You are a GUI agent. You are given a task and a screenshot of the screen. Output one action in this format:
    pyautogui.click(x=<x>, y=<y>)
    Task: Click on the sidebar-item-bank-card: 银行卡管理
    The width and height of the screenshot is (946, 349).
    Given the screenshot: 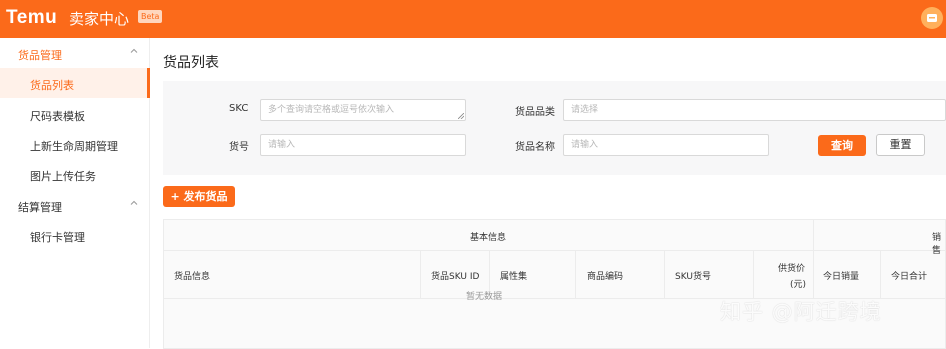 What is the action you would take?
    pyautogui.click(x=75, y=235)
    